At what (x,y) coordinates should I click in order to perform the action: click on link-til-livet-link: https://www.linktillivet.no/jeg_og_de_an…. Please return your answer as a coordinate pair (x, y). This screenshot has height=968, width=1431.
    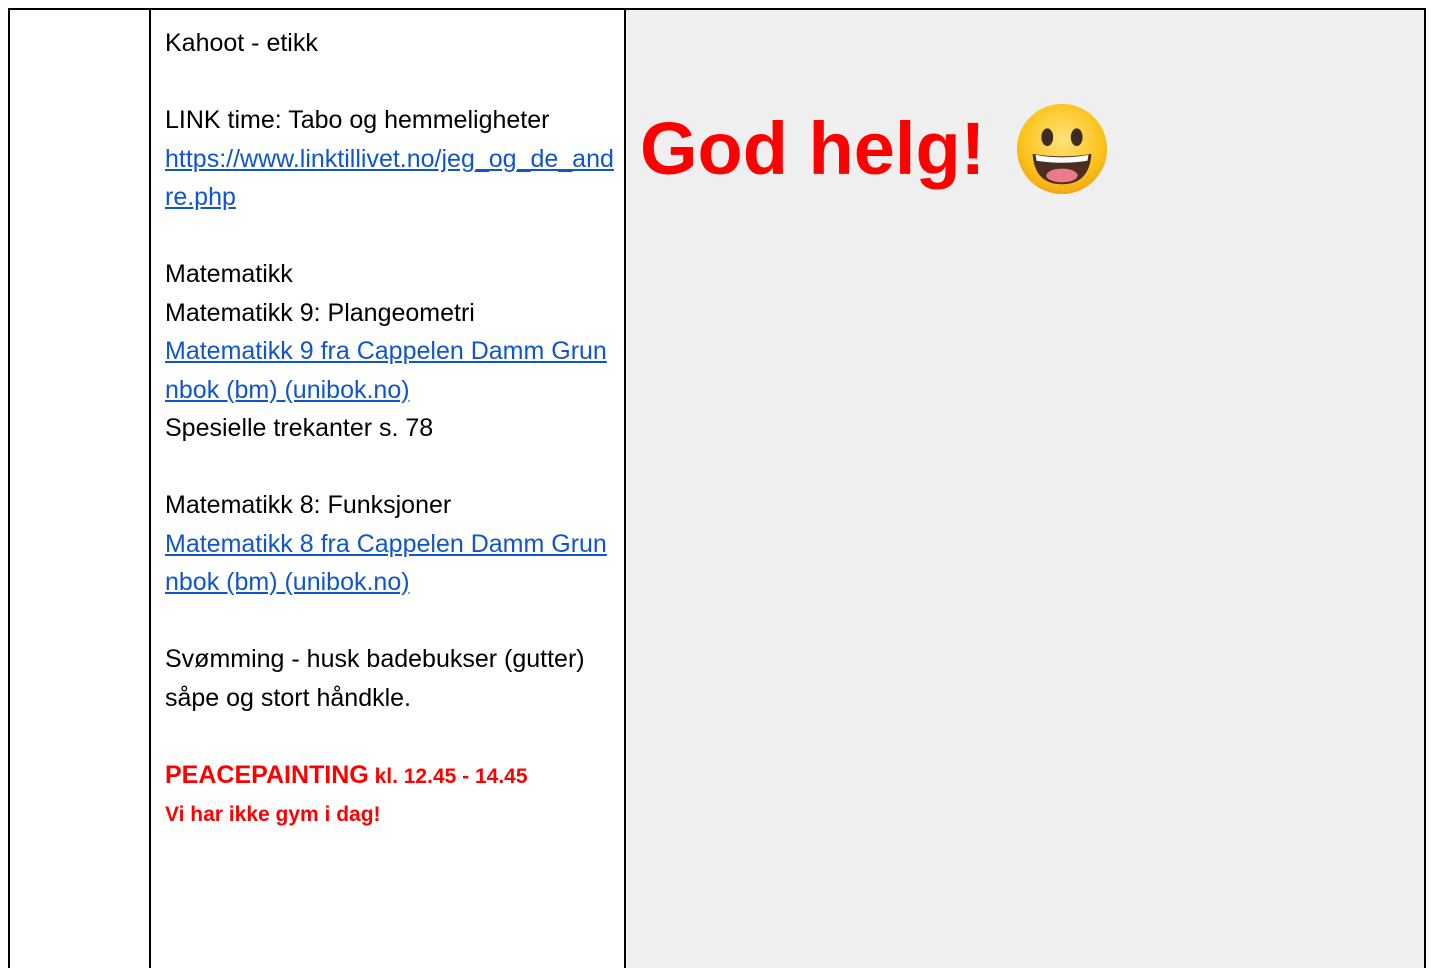
    Looking at the image, I should click on (389, 178).